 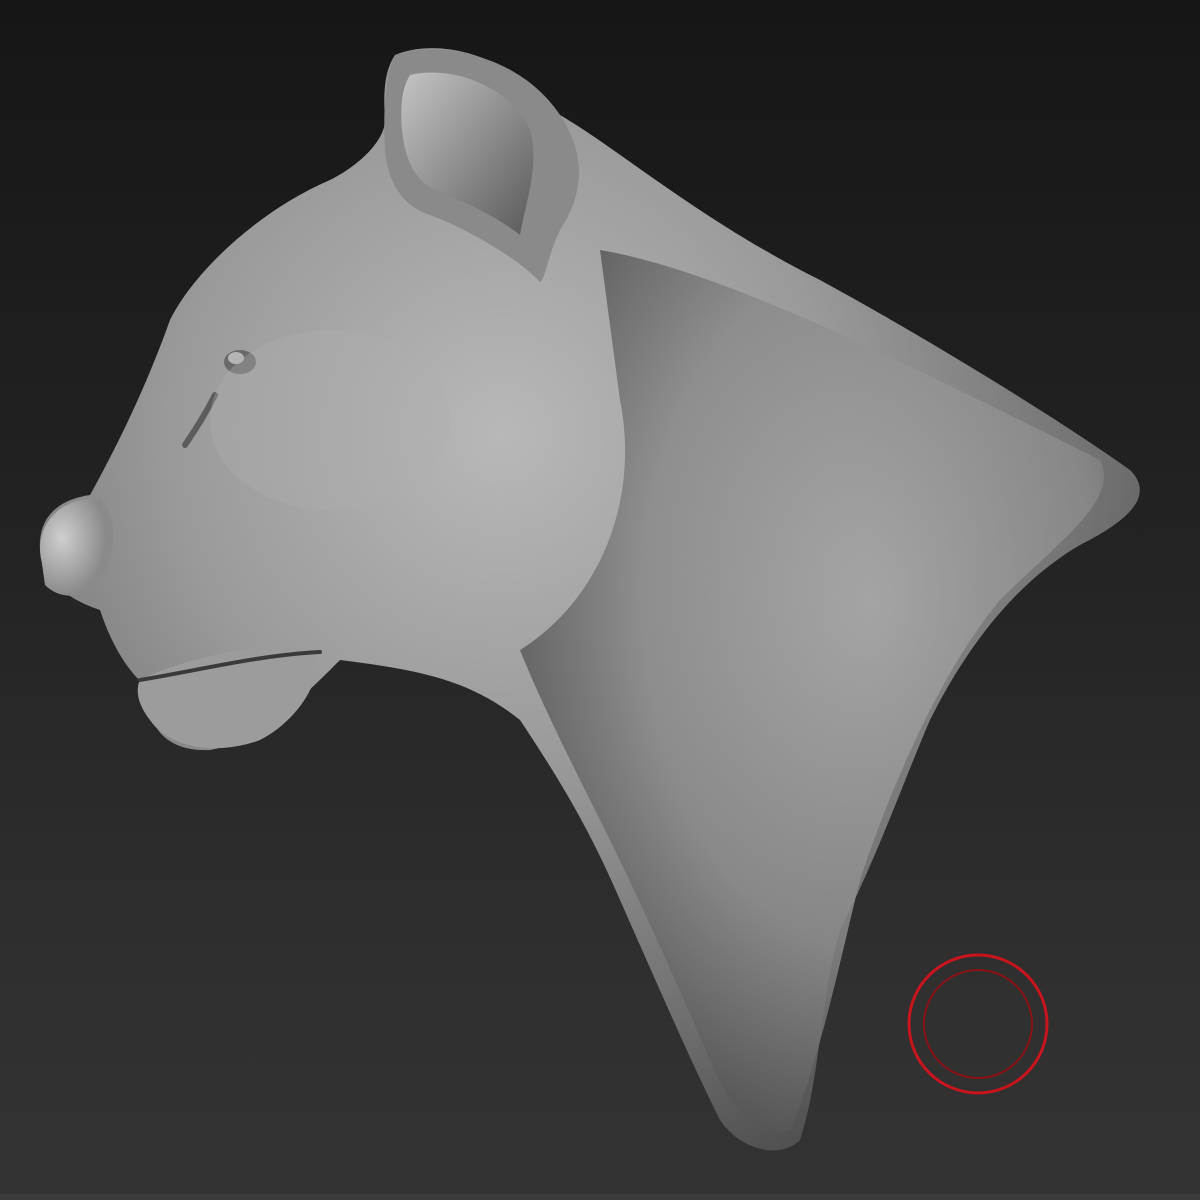 What do you see at coordinates (600, 1197) in the screenshot?
I see `viewport-bottom-edge` at bounding box center [600, 1197].